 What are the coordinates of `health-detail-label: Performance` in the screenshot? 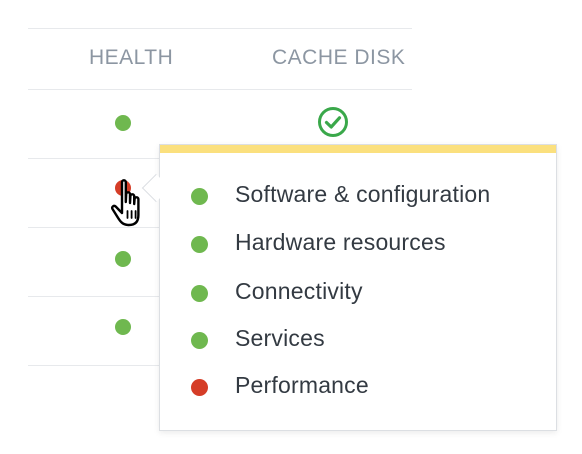 It's located at (302, 385).